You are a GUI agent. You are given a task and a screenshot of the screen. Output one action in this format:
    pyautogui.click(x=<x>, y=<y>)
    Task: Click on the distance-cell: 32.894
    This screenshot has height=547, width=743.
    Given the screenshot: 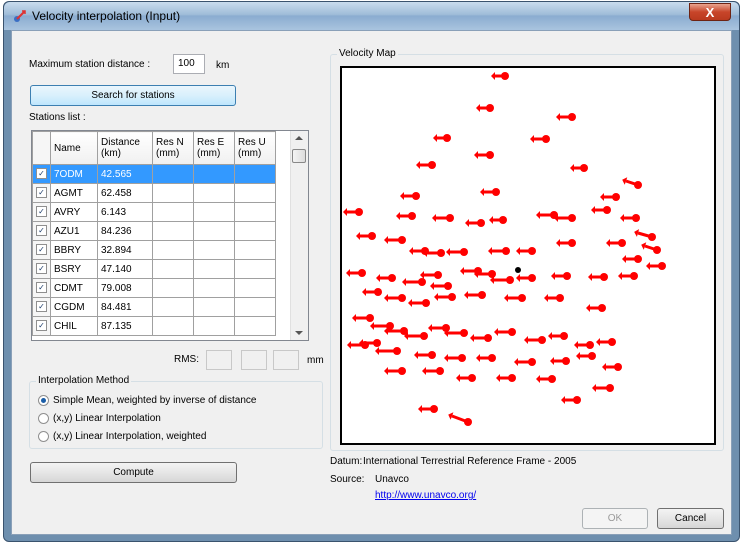 What is the action you would take?
    pyautogui.click(x=125, y=250)
    